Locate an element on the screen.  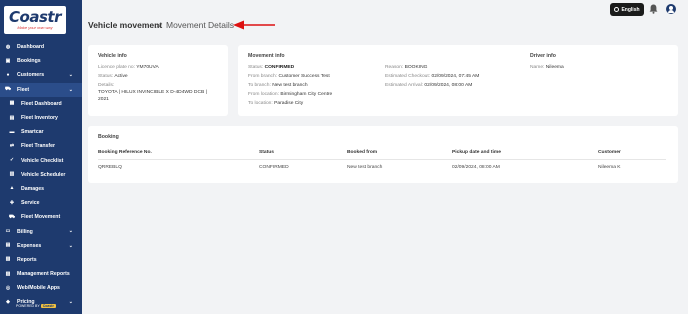
booking-reference-cell: QRREBLQ is located at coordinates (110, 167).